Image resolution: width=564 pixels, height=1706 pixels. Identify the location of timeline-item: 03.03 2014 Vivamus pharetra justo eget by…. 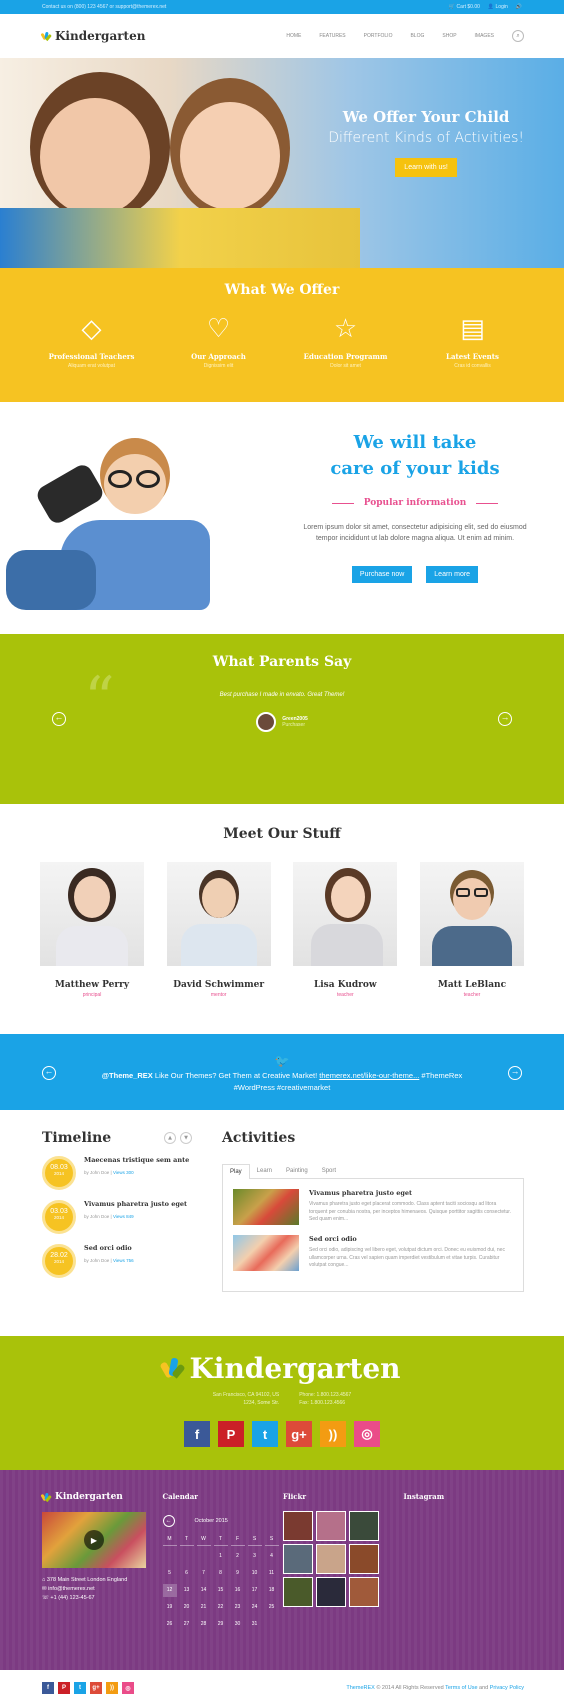
(117, 1217).